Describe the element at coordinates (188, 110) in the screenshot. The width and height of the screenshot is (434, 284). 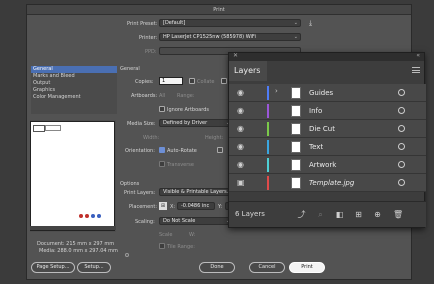
I see `ignore-artboards-label: Ignore Artboards` at that location.